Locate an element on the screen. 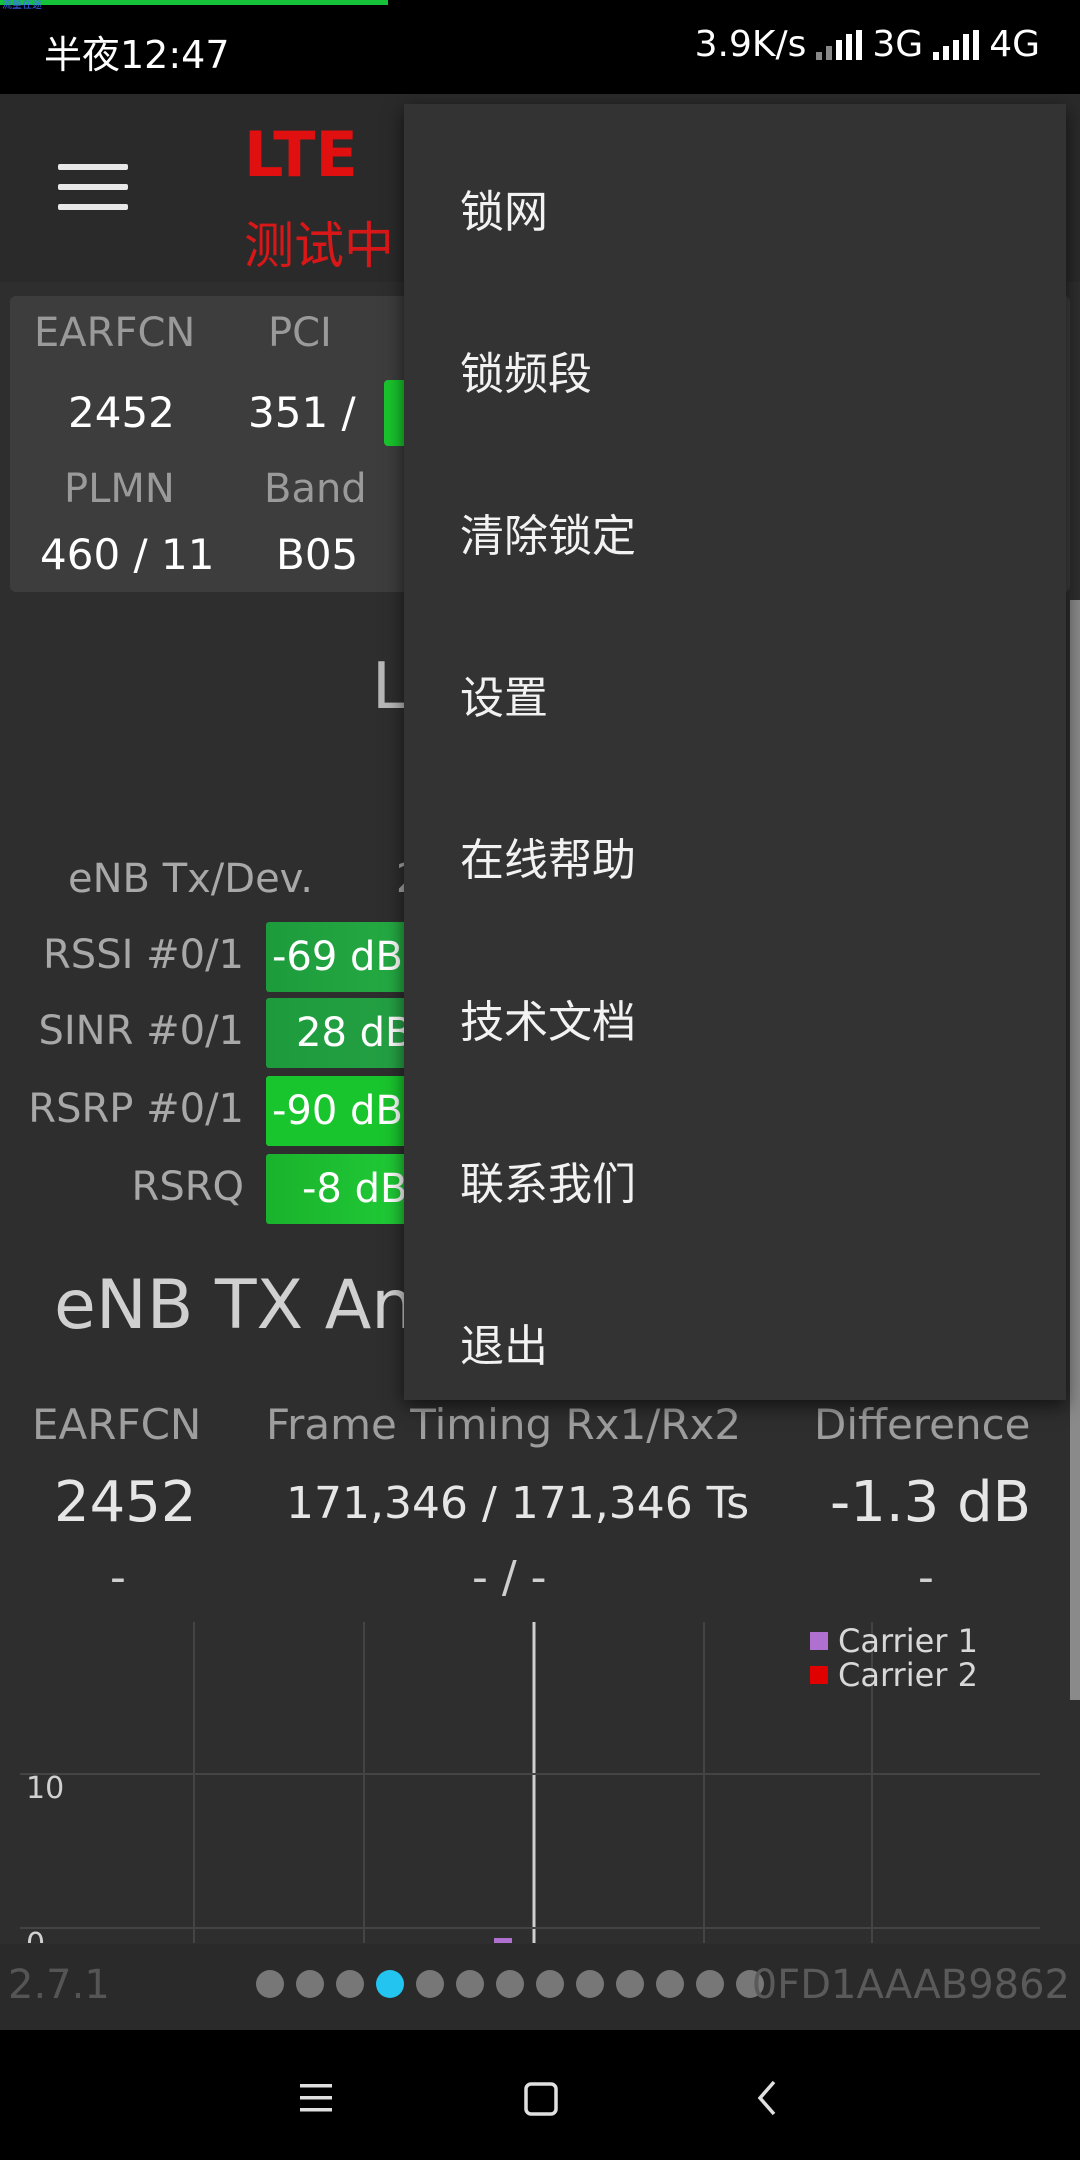  app-status: 测试中 is located at coordinates (319, 246).